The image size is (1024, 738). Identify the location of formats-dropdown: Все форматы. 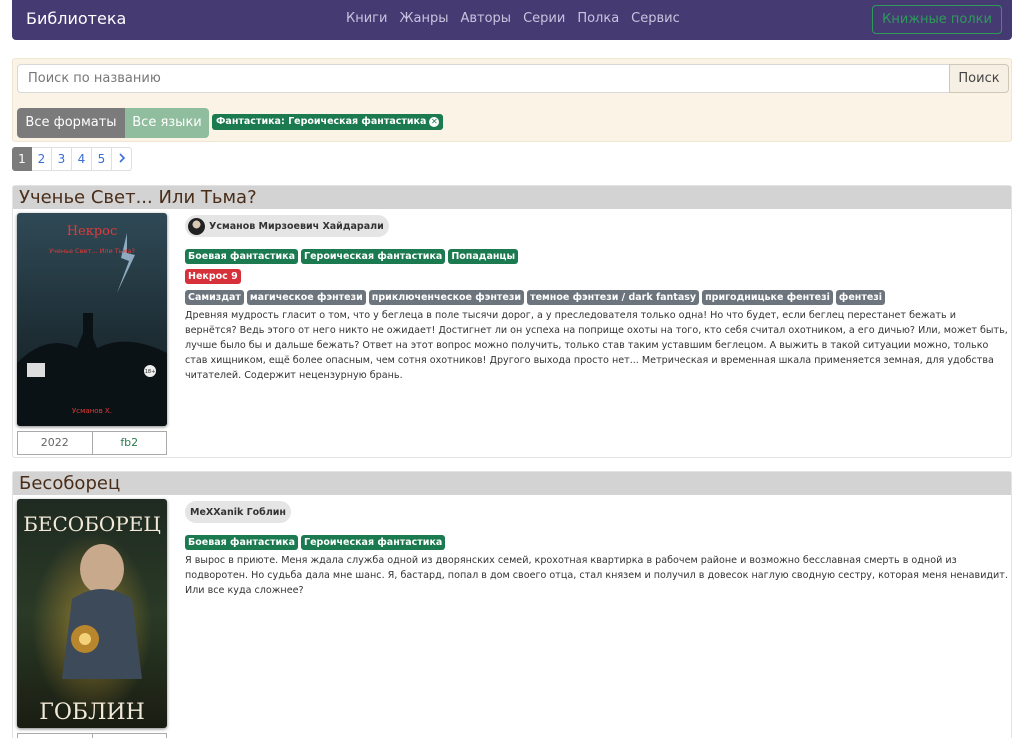
(71, 123).